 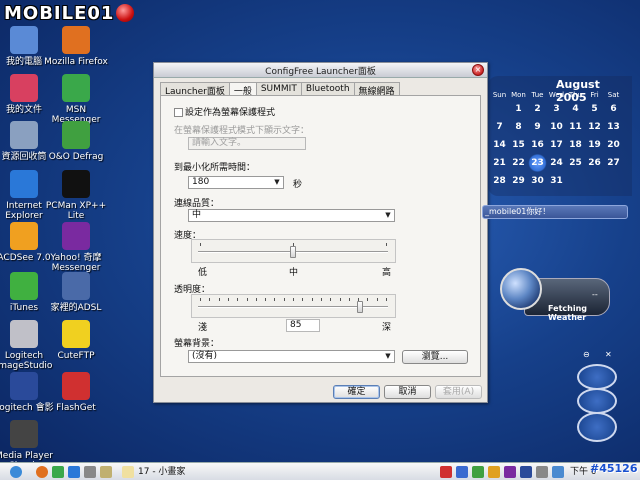 I want to click on calendar-day: 19, so click(x=594, y=145).